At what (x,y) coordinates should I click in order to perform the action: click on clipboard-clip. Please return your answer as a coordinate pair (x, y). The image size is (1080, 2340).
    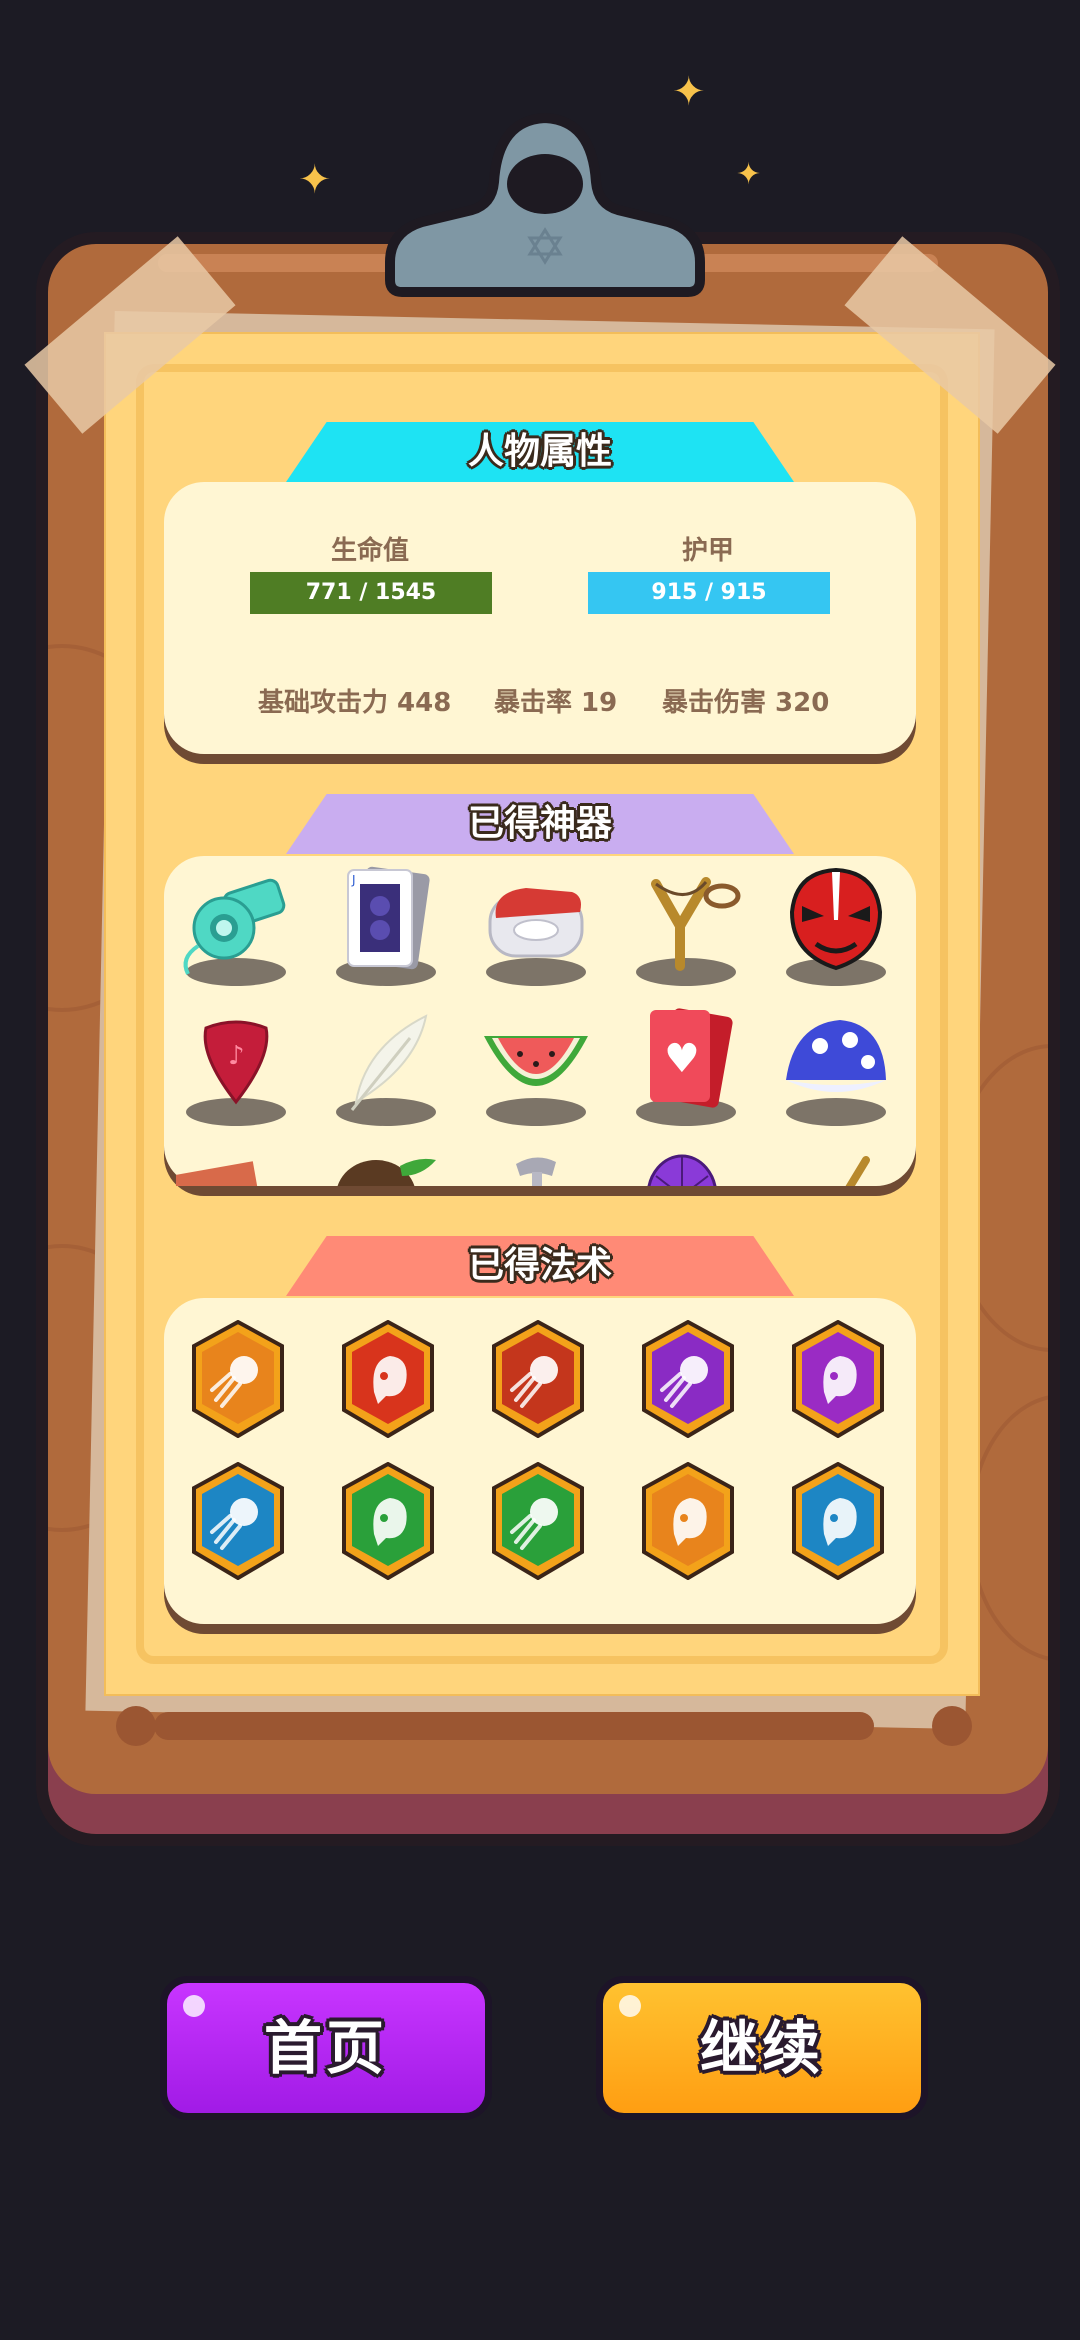
    Looking at the image, I should click on (545, 204).